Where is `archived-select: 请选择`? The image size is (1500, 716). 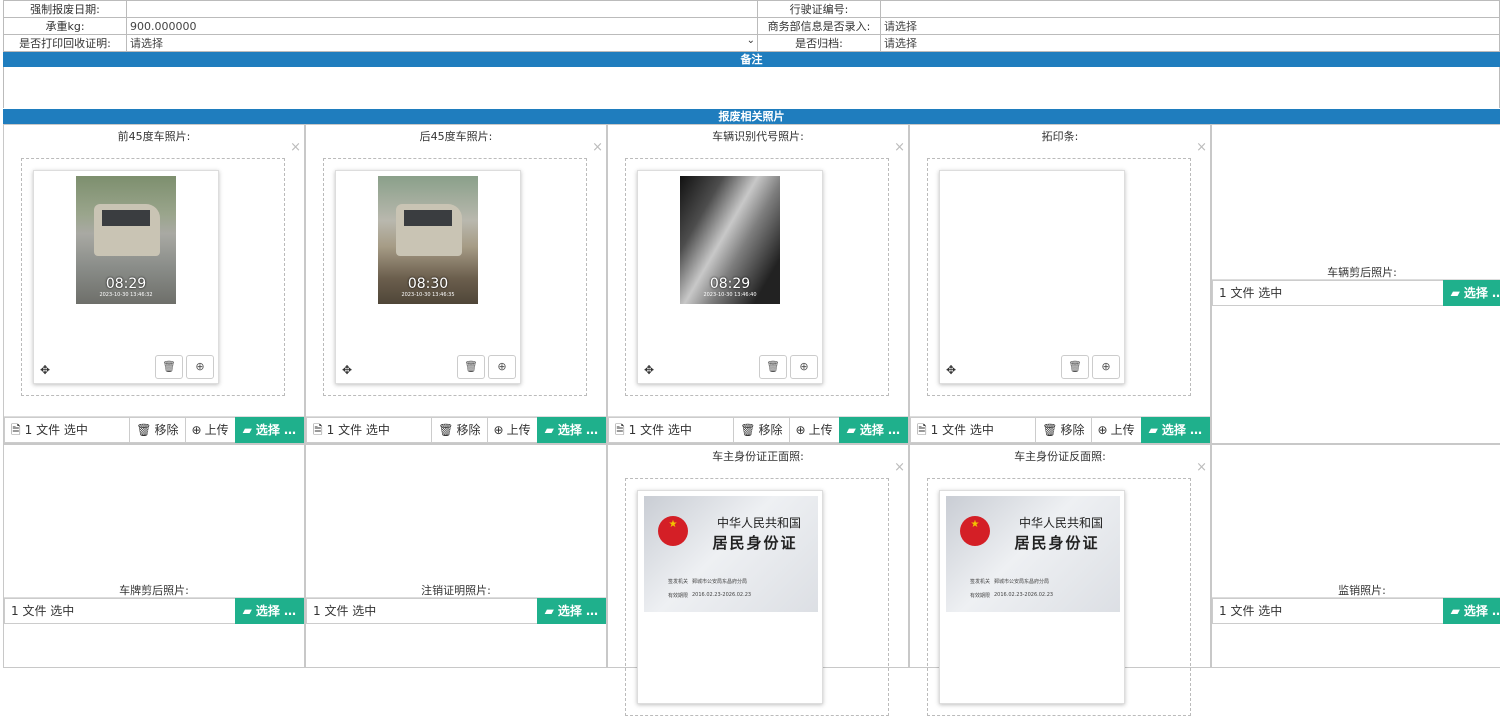
archived-select: 请选择 is located at coordinates (1190, 43).